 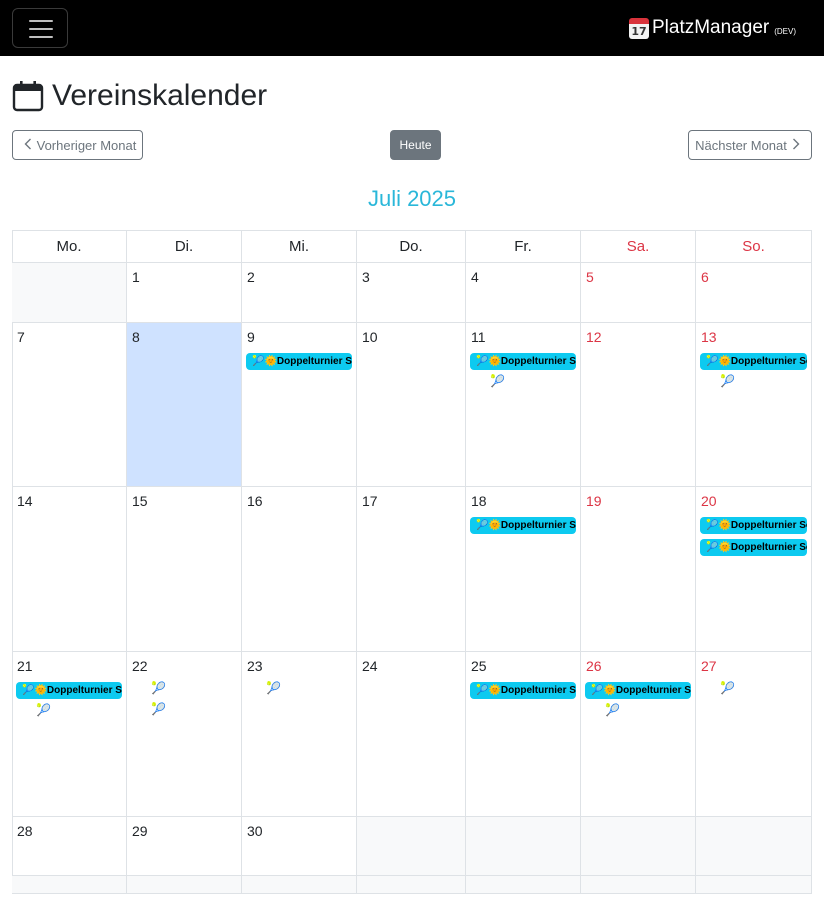 I want to click on day-number: 29, so click(x=140, y=831).